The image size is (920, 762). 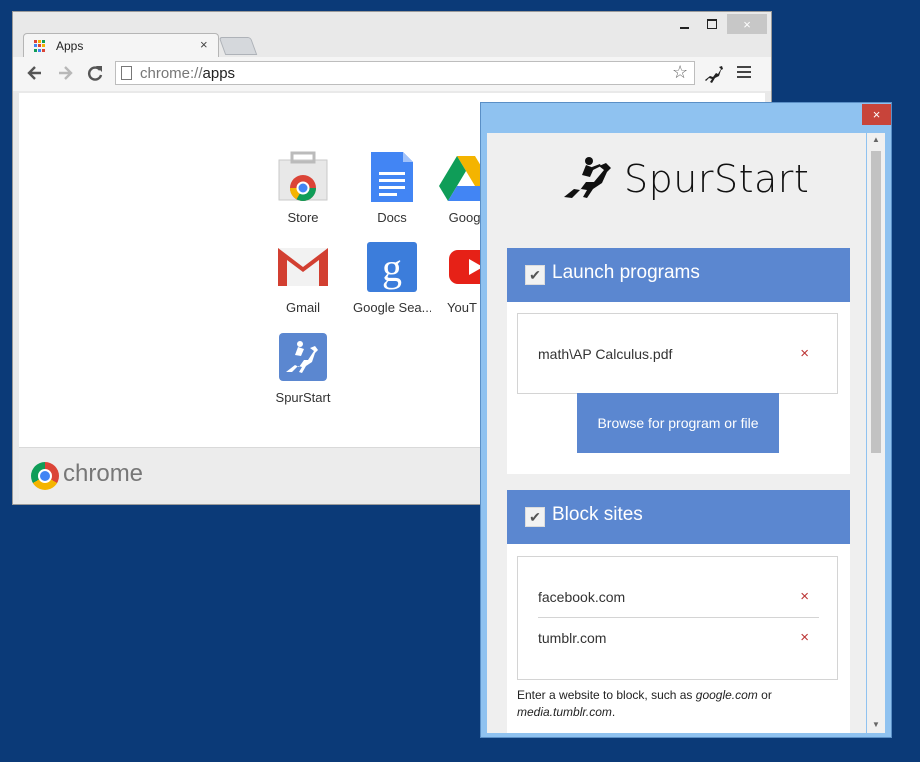 I want to click on scrollbar: ▲ ▼, so click(x=876, y=433).